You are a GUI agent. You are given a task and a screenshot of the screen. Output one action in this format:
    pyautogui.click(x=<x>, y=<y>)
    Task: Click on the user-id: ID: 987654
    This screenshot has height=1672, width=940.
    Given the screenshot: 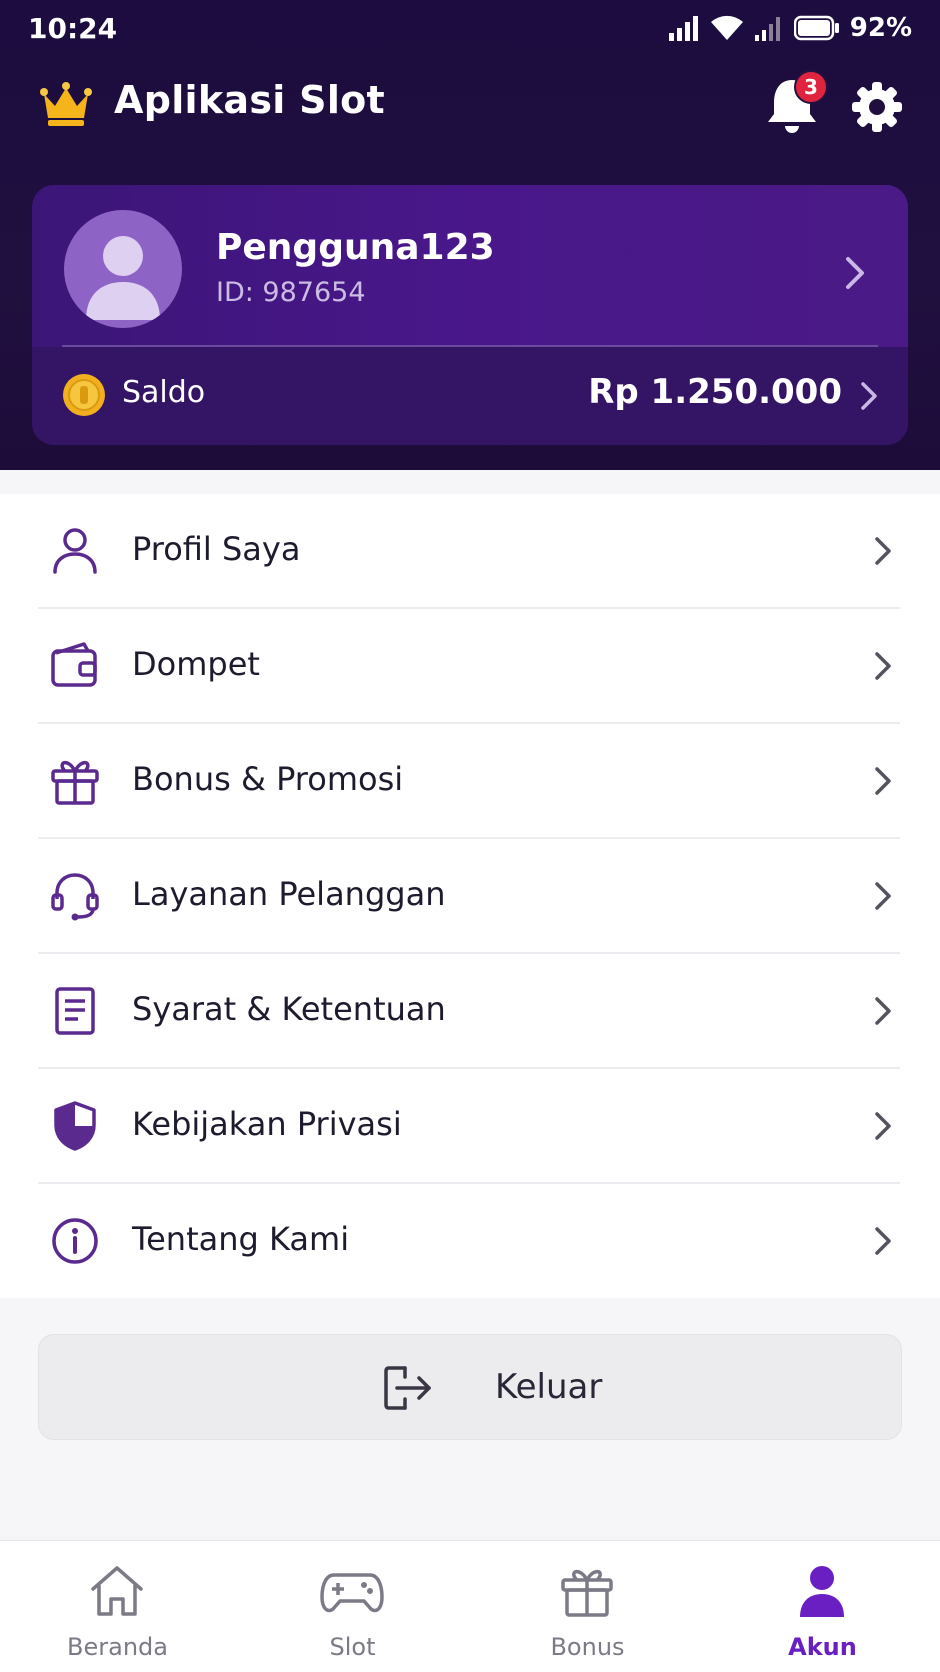 What is the action you would take?
    pyautogui.click(x=291, y=292)
    